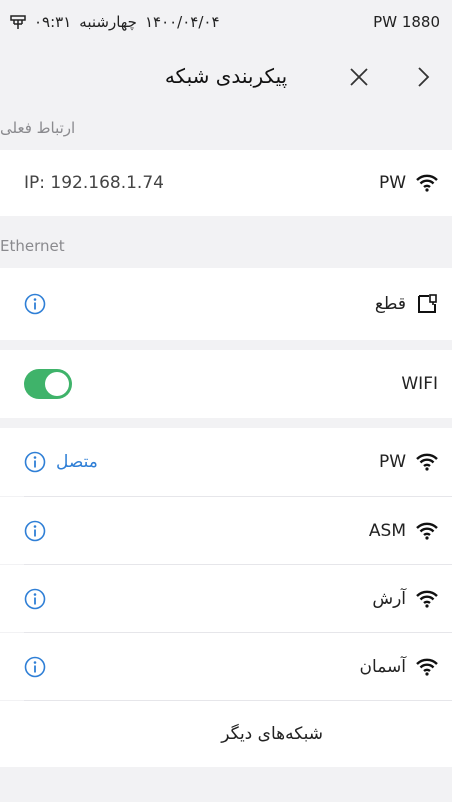  I want to click on current-ssid: PW, so click(392, 183).